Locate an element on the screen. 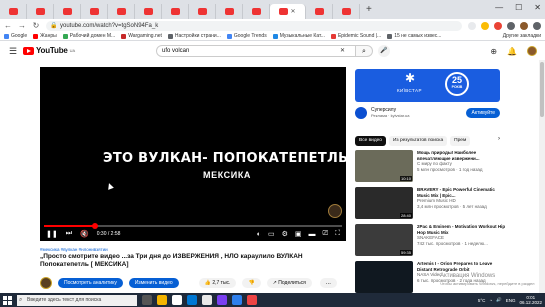 This screenshot has width=545, height=307. notifications-bell-icon: 🔔 is located at coordinates (512, 51).